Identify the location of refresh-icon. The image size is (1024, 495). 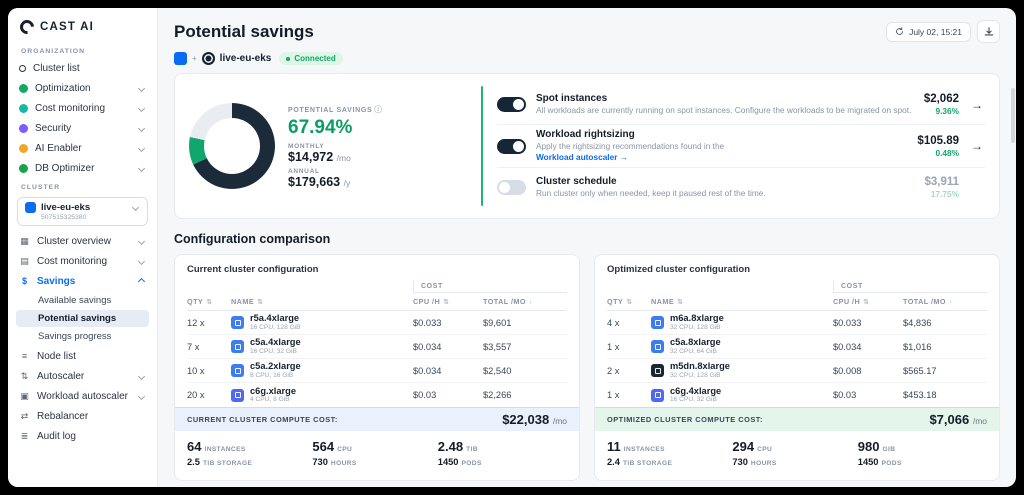
(900, 31).